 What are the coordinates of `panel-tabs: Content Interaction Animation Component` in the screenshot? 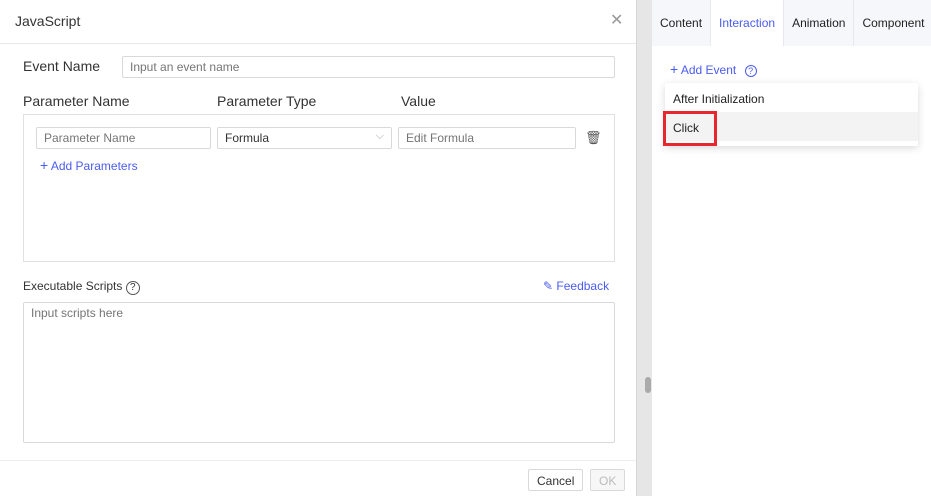 It's located at (791, 23).